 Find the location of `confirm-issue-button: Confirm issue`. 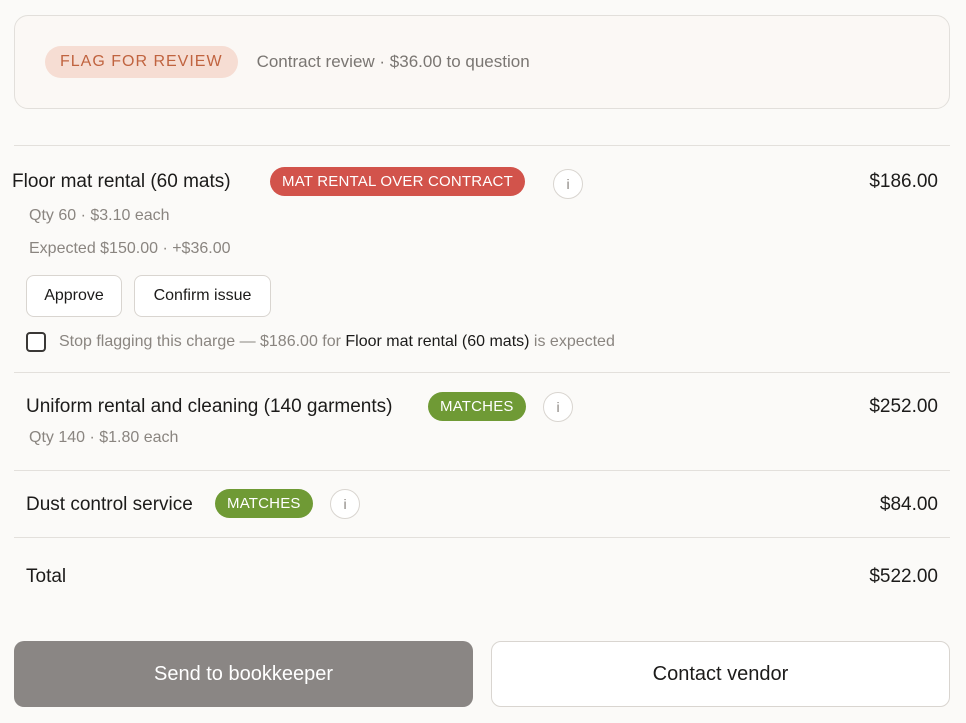

confirm-issue-button: Confirm issue is located at coordinates (202, 296).